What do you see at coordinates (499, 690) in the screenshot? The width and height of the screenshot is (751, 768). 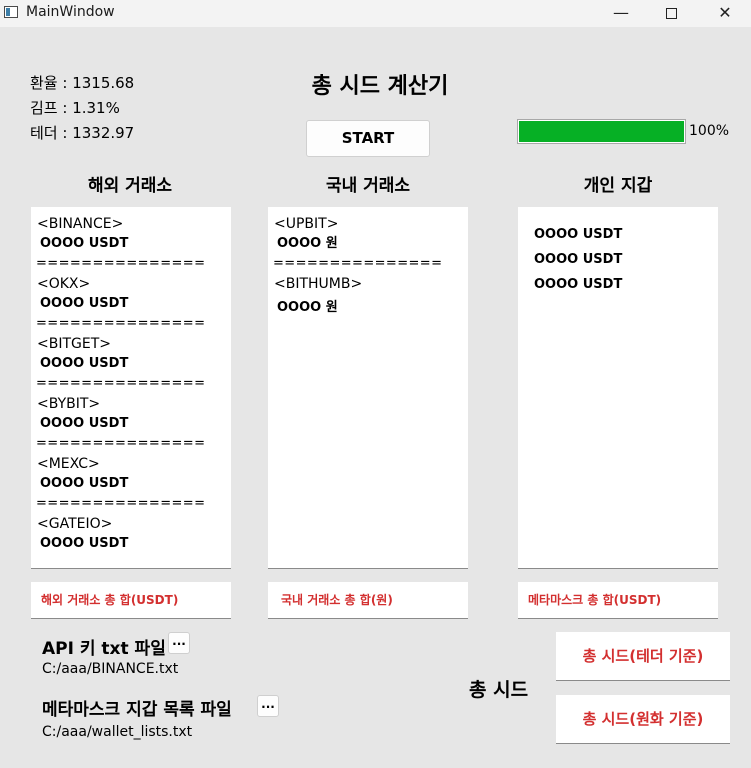 I see `total-seed-label: 총 시드` at bounding box center [499, 690].